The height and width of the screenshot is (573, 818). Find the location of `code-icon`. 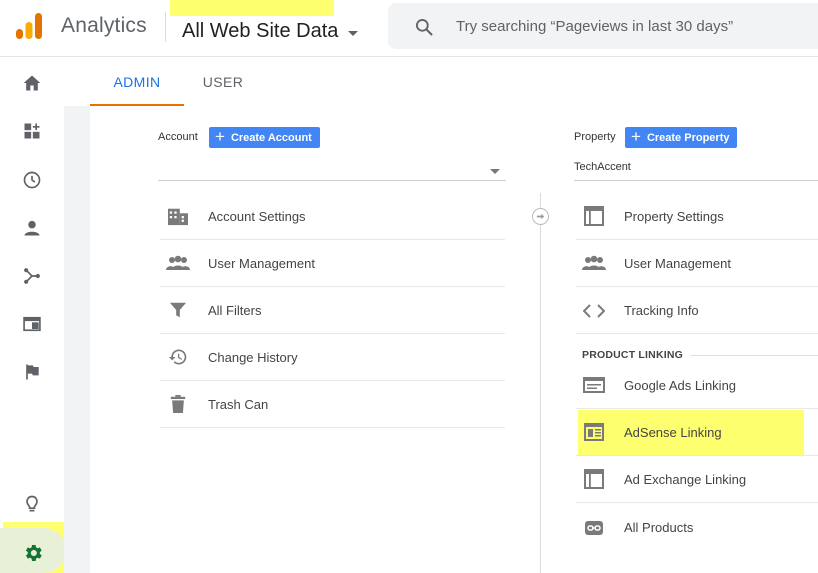

code-icon is located at coordinates (594, 311).